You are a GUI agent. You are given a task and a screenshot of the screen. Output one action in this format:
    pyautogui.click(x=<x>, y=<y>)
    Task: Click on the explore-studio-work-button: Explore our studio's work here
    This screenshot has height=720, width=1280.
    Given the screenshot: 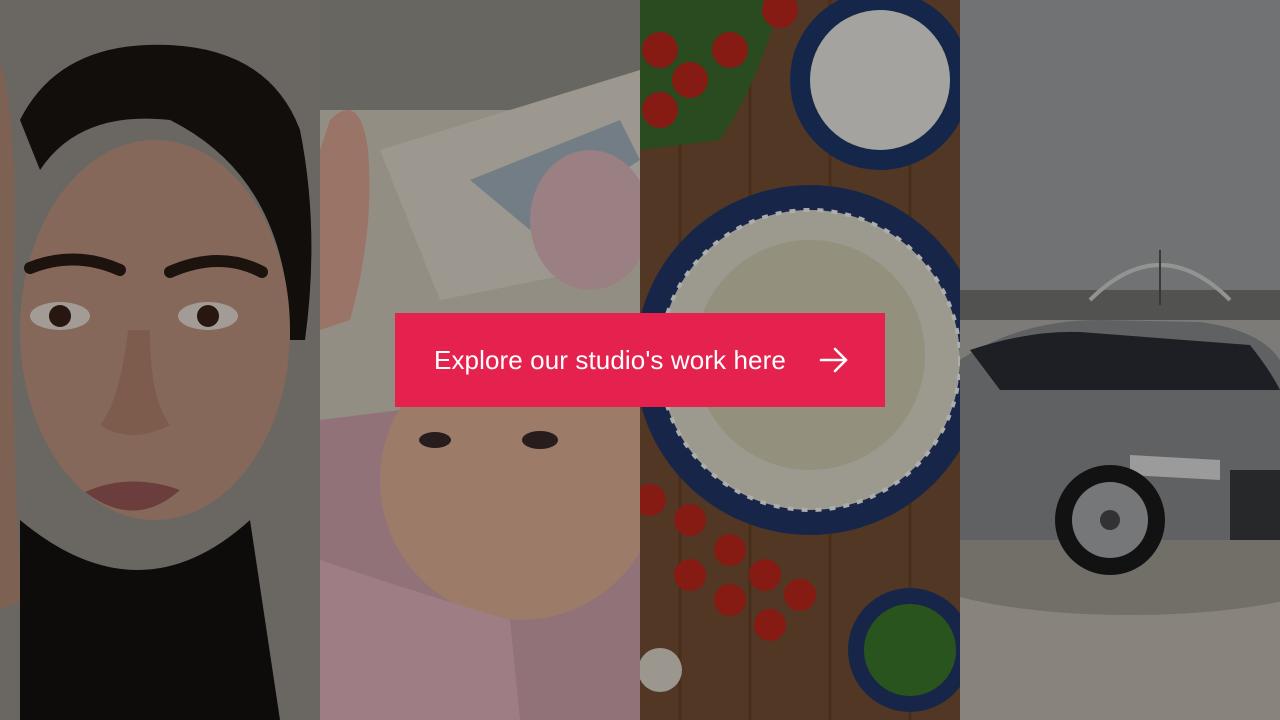 What is the action you would take?
    pyautogui.click(x=640, y=360)
    